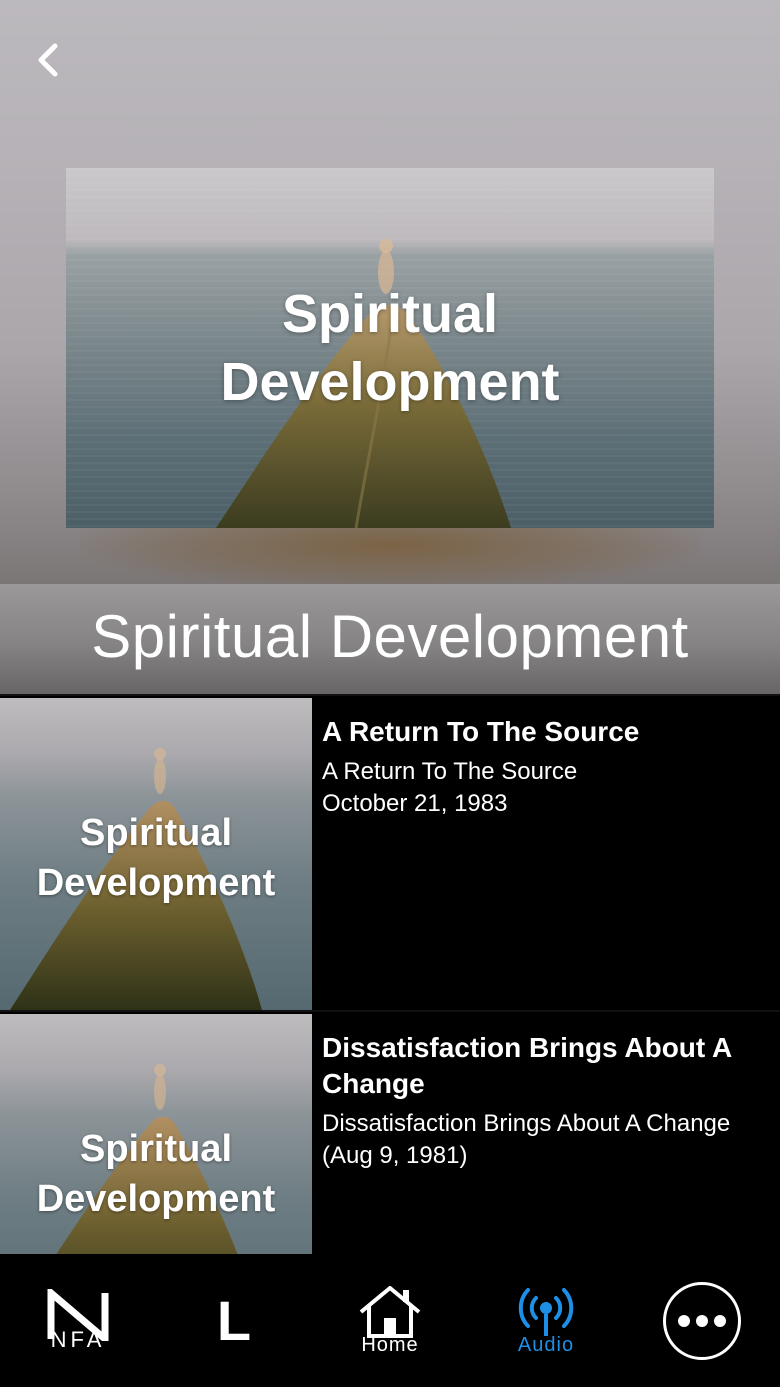 The width and height of the screenshot is (780, 1387). I want to click on tab-l: L, so click(234, 1320).